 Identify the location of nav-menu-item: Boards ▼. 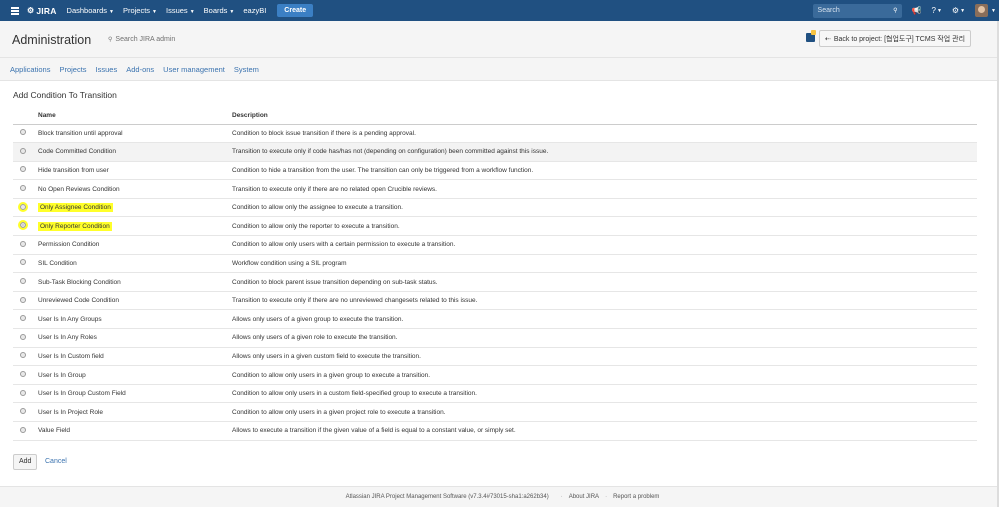
(219, 10).